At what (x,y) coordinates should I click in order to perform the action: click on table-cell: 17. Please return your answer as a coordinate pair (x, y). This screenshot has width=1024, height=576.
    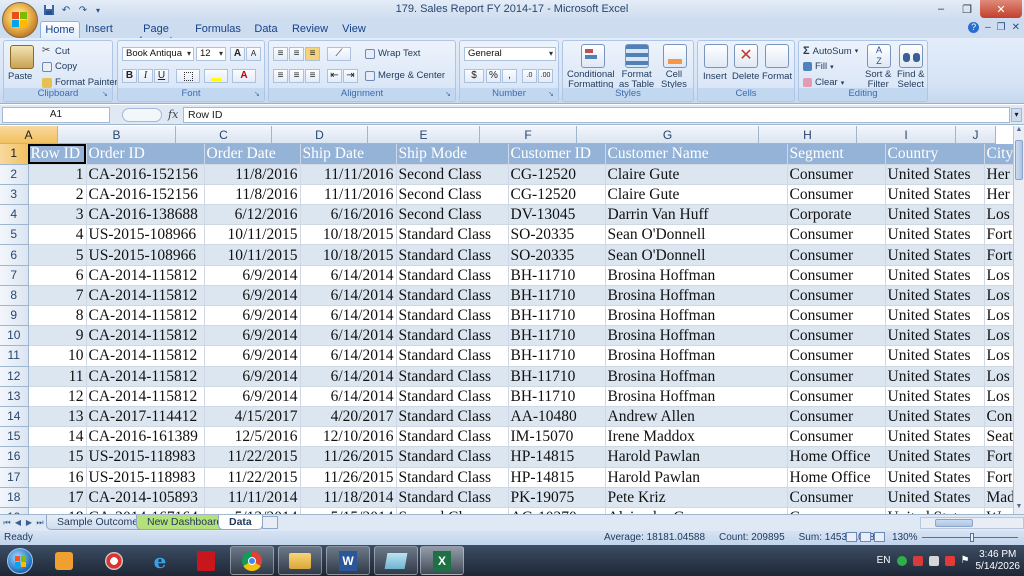
    Looking at the image, I should click on (57, 497).